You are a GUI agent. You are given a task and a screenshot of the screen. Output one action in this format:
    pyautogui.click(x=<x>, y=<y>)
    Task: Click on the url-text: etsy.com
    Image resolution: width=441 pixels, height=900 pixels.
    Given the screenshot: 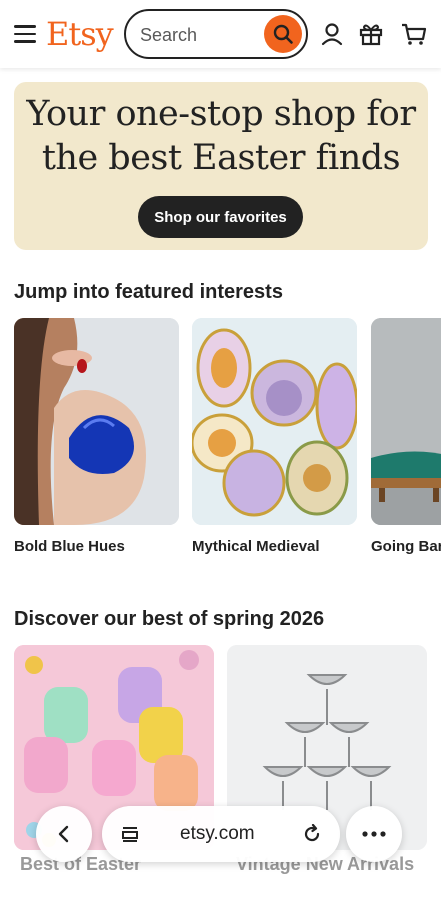 What is the action you would take?
    pyautogui.click(x=217, y=834)
    